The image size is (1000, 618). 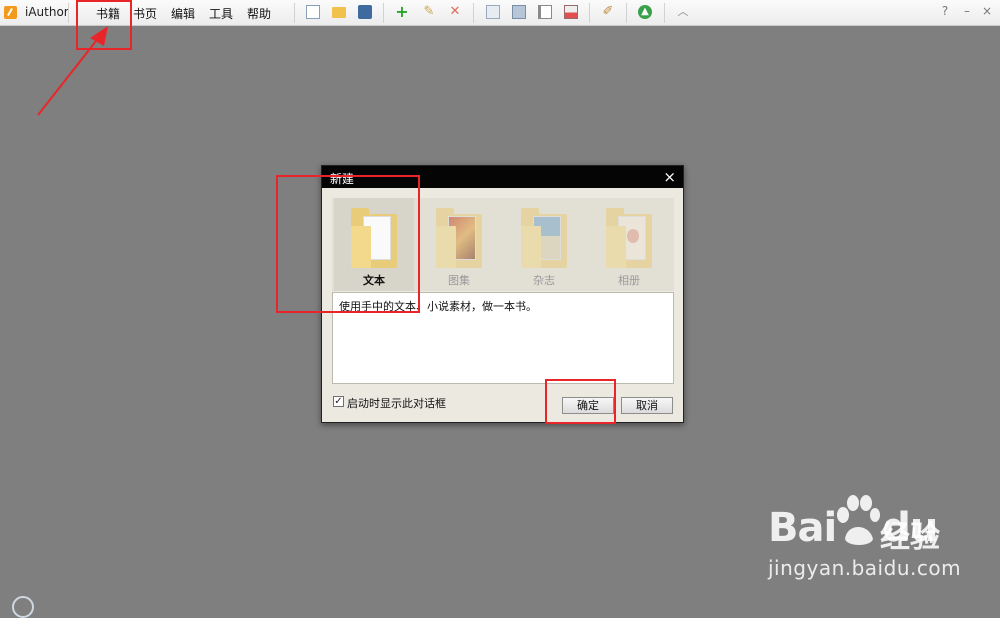 I want to click on watermark-product: 经验, so click(x=910, y=537).